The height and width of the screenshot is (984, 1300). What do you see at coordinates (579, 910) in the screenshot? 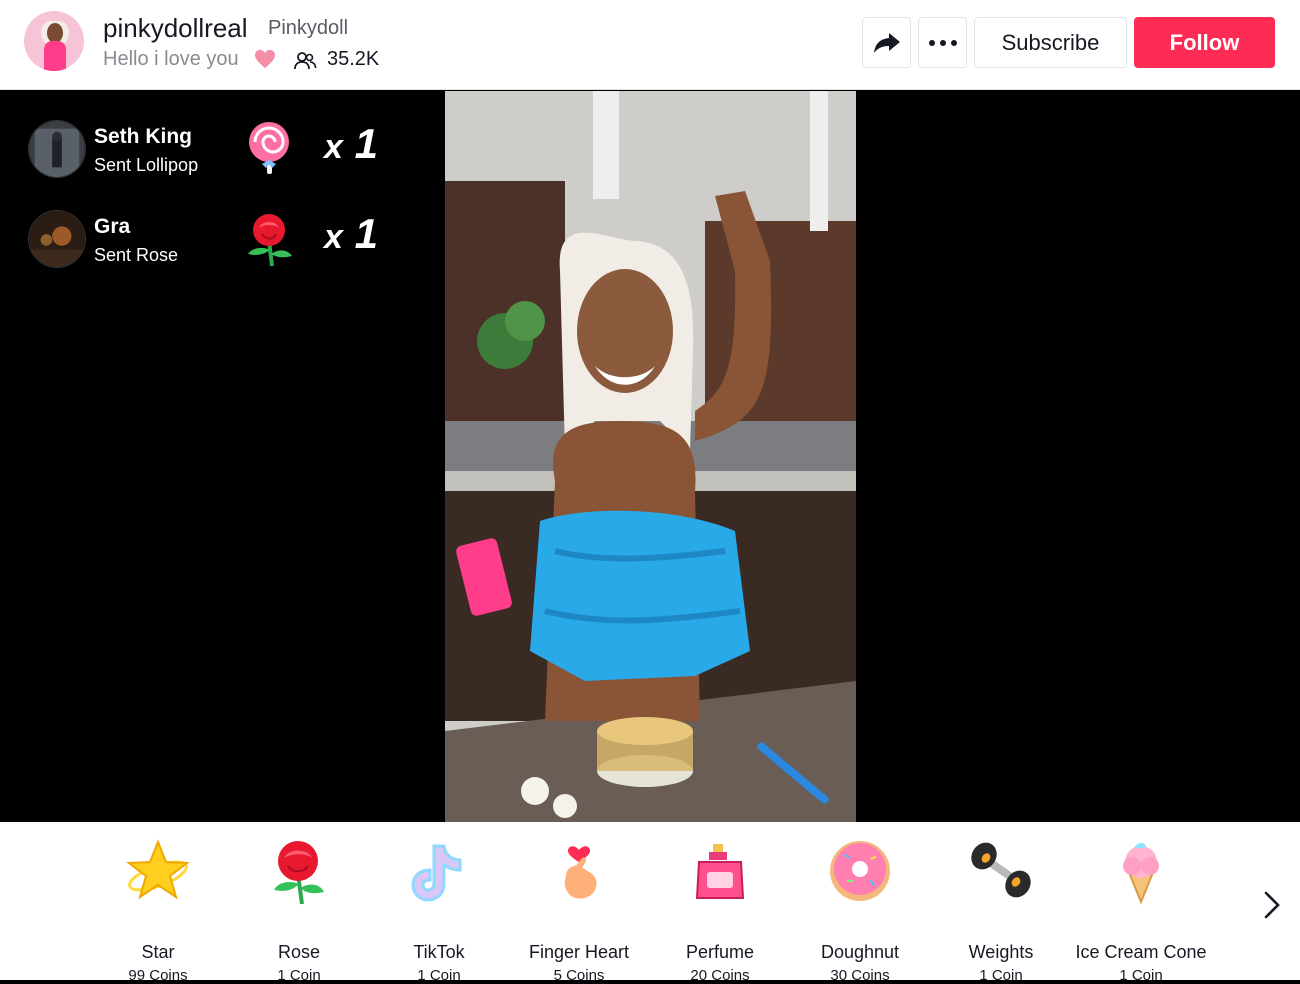
I see `gift-finger-heart: Finger Heart 5 Coins` at bounding box center [579, 910].